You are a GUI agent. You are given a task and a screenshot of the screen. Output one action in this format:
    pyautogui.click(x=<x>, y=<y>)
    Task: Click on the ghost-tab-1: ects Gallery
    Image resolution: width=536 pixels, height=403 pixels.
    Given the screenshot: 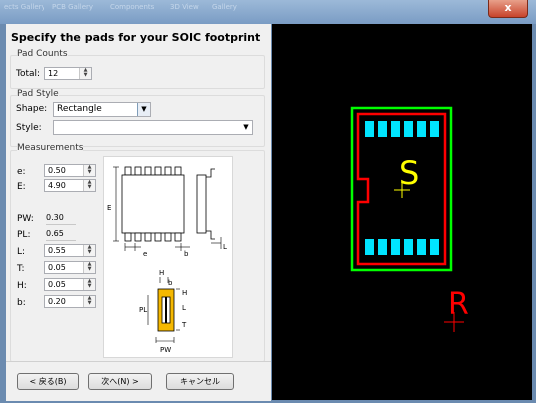 What is the action you would take?
    pyautogui.click(x=24, y=7)
    